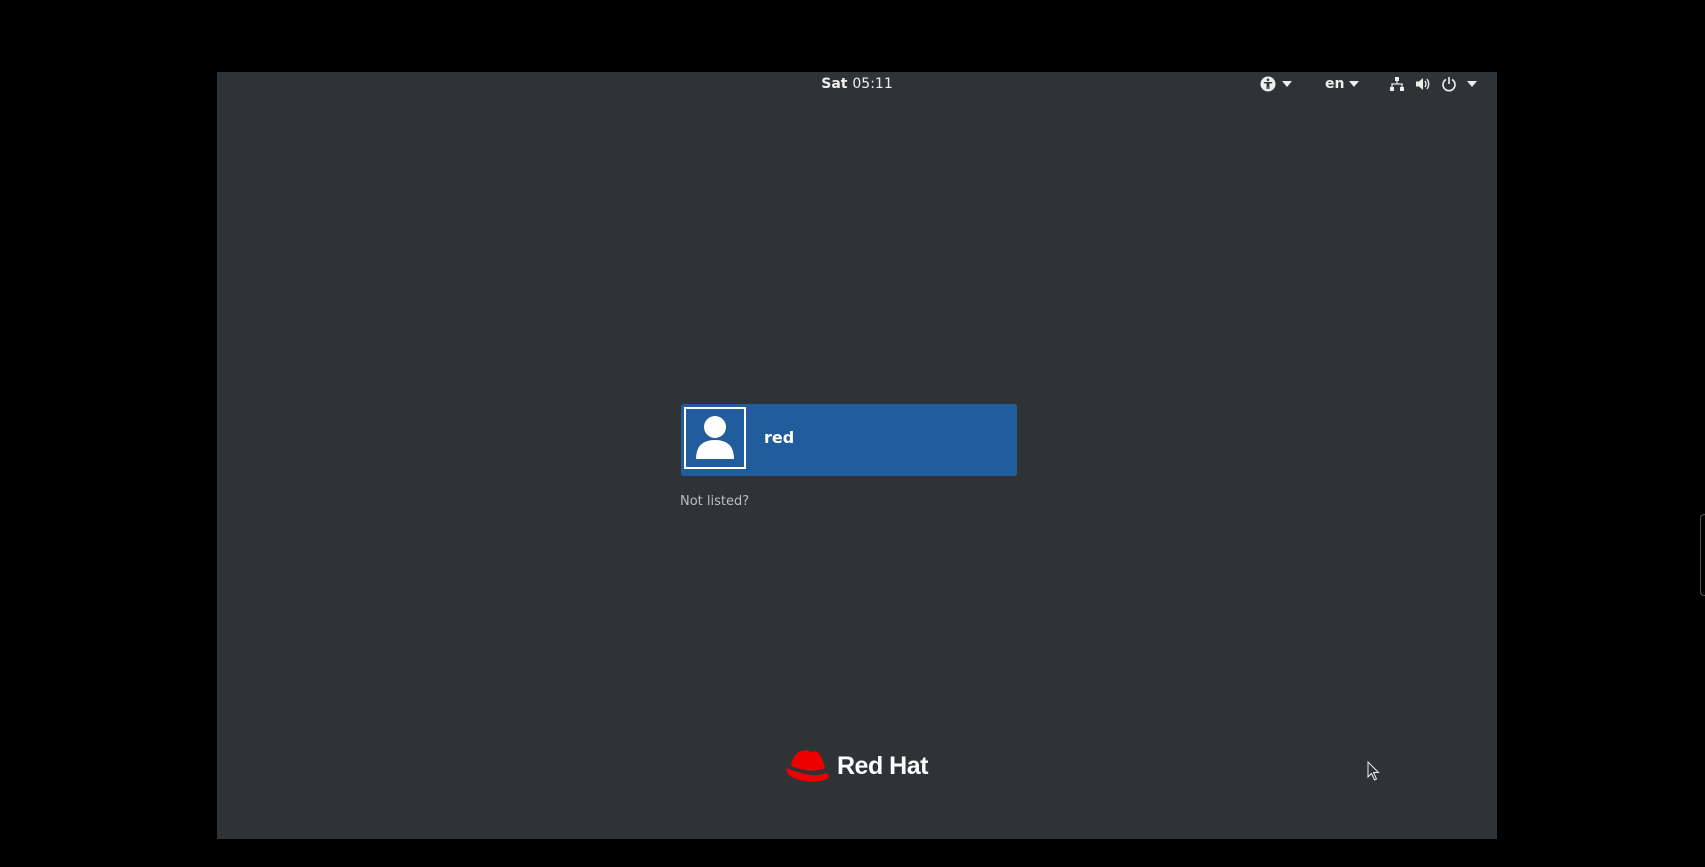 This screenshot has height=867, width=1705. Describe the element at coordinates (1374, 772) in the screenshot. I see `mouse-pointer-icon` at that location.